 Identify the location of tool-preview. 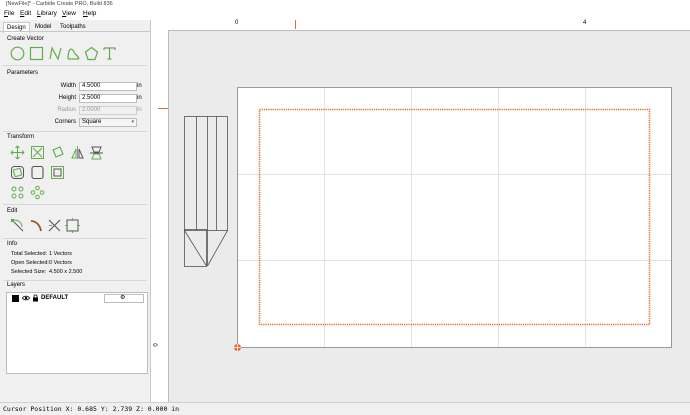
(206, 191).